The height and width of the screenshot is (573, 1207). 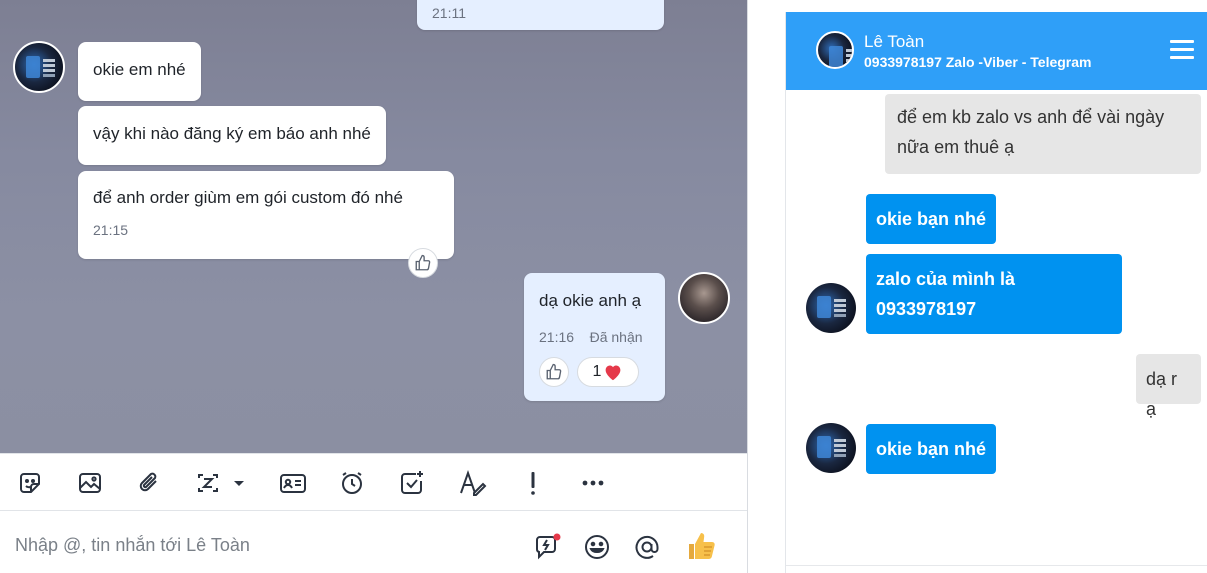 I want to click on format-text-button, so click(x=472, y=483).